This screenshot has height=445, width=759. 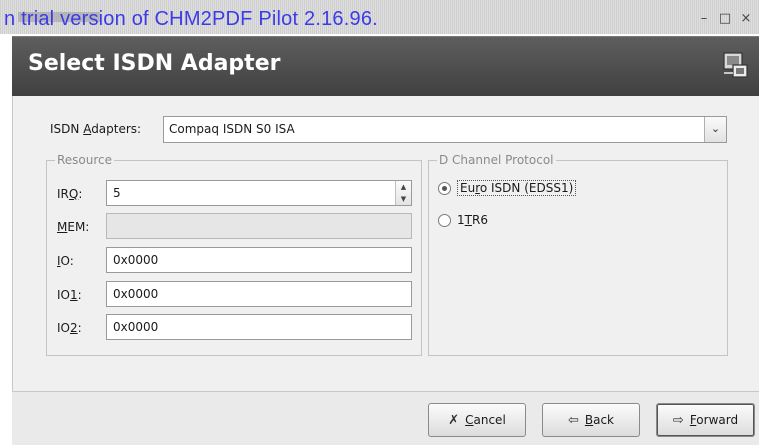 I want to click on maximize-button: □, so click(x=725, y=19).